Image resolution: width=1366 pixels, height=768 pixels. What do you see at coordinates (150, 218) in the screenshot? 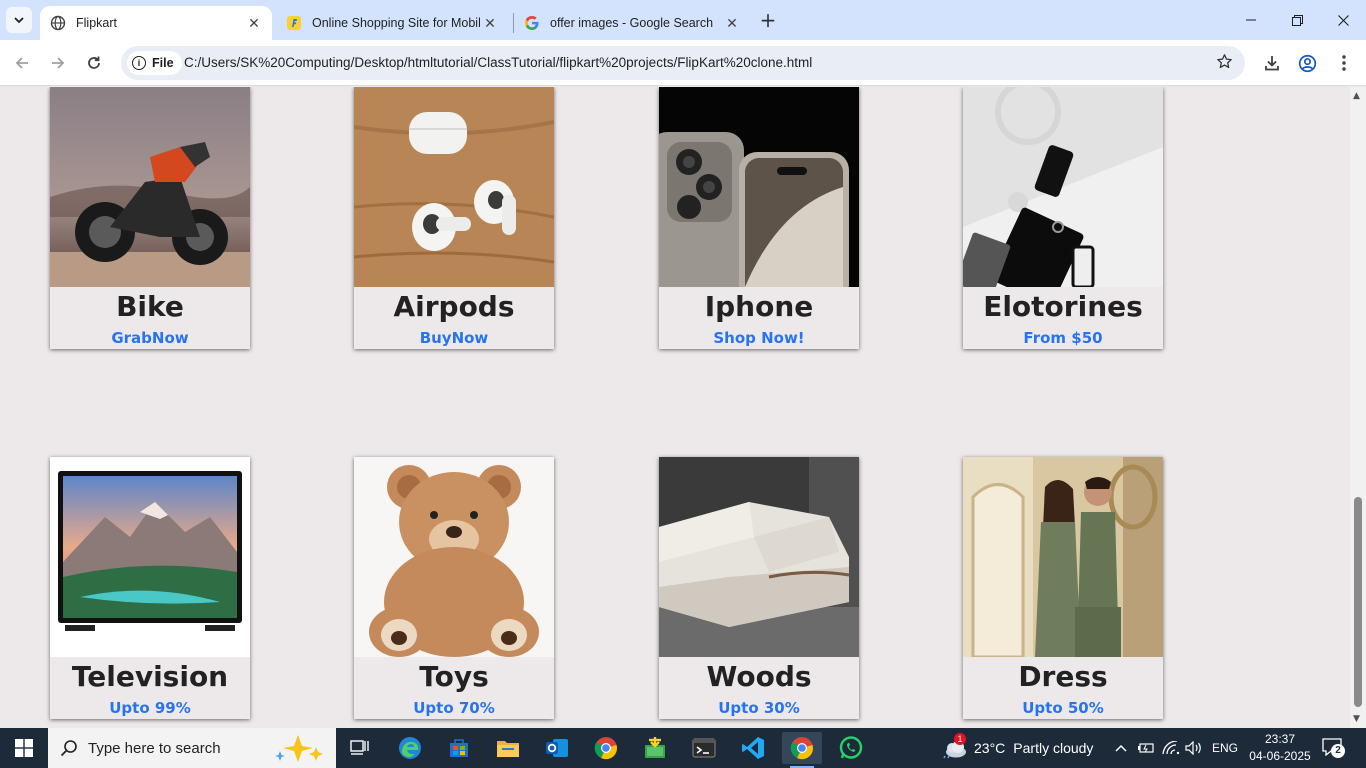
I see `product-card-bike: Bike GrabNow` at bounding box center [150, 218].